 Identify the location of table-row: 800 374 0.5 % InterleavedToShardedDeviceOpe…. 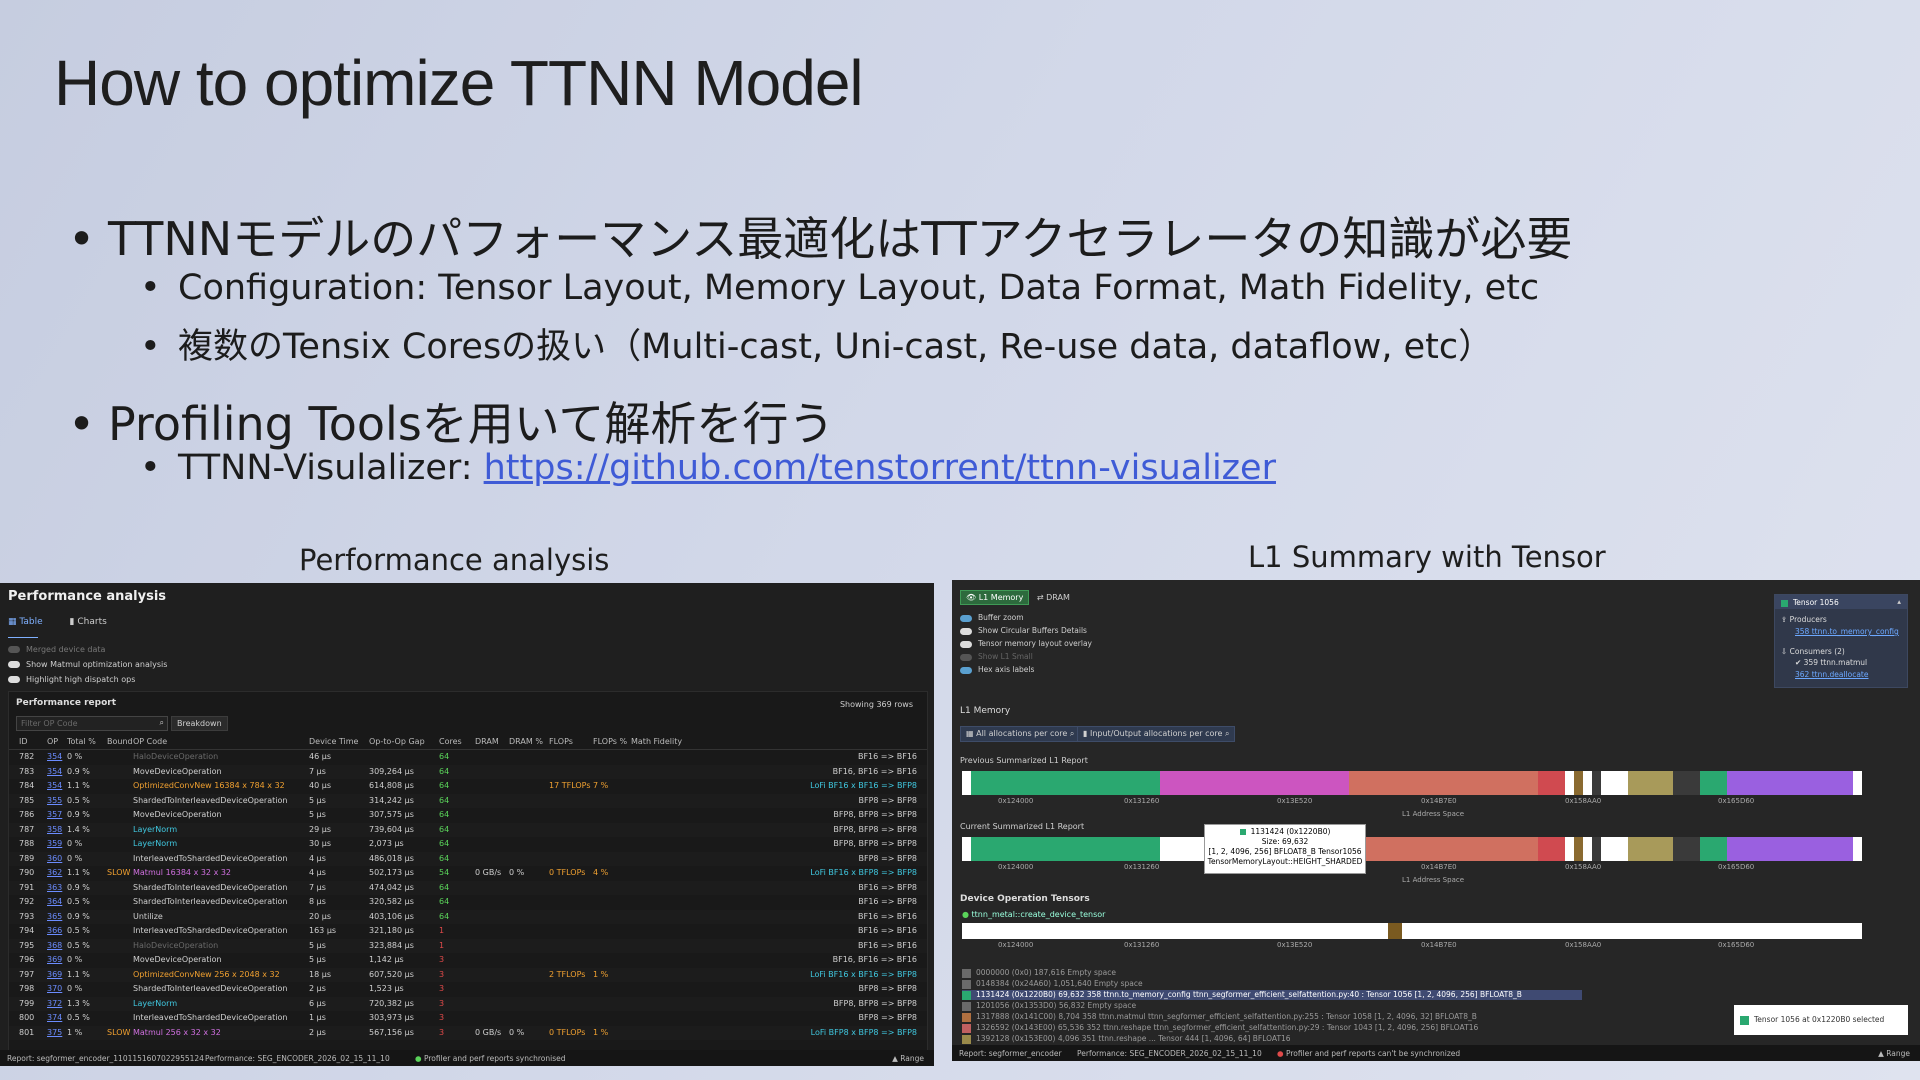
(468, 1018).